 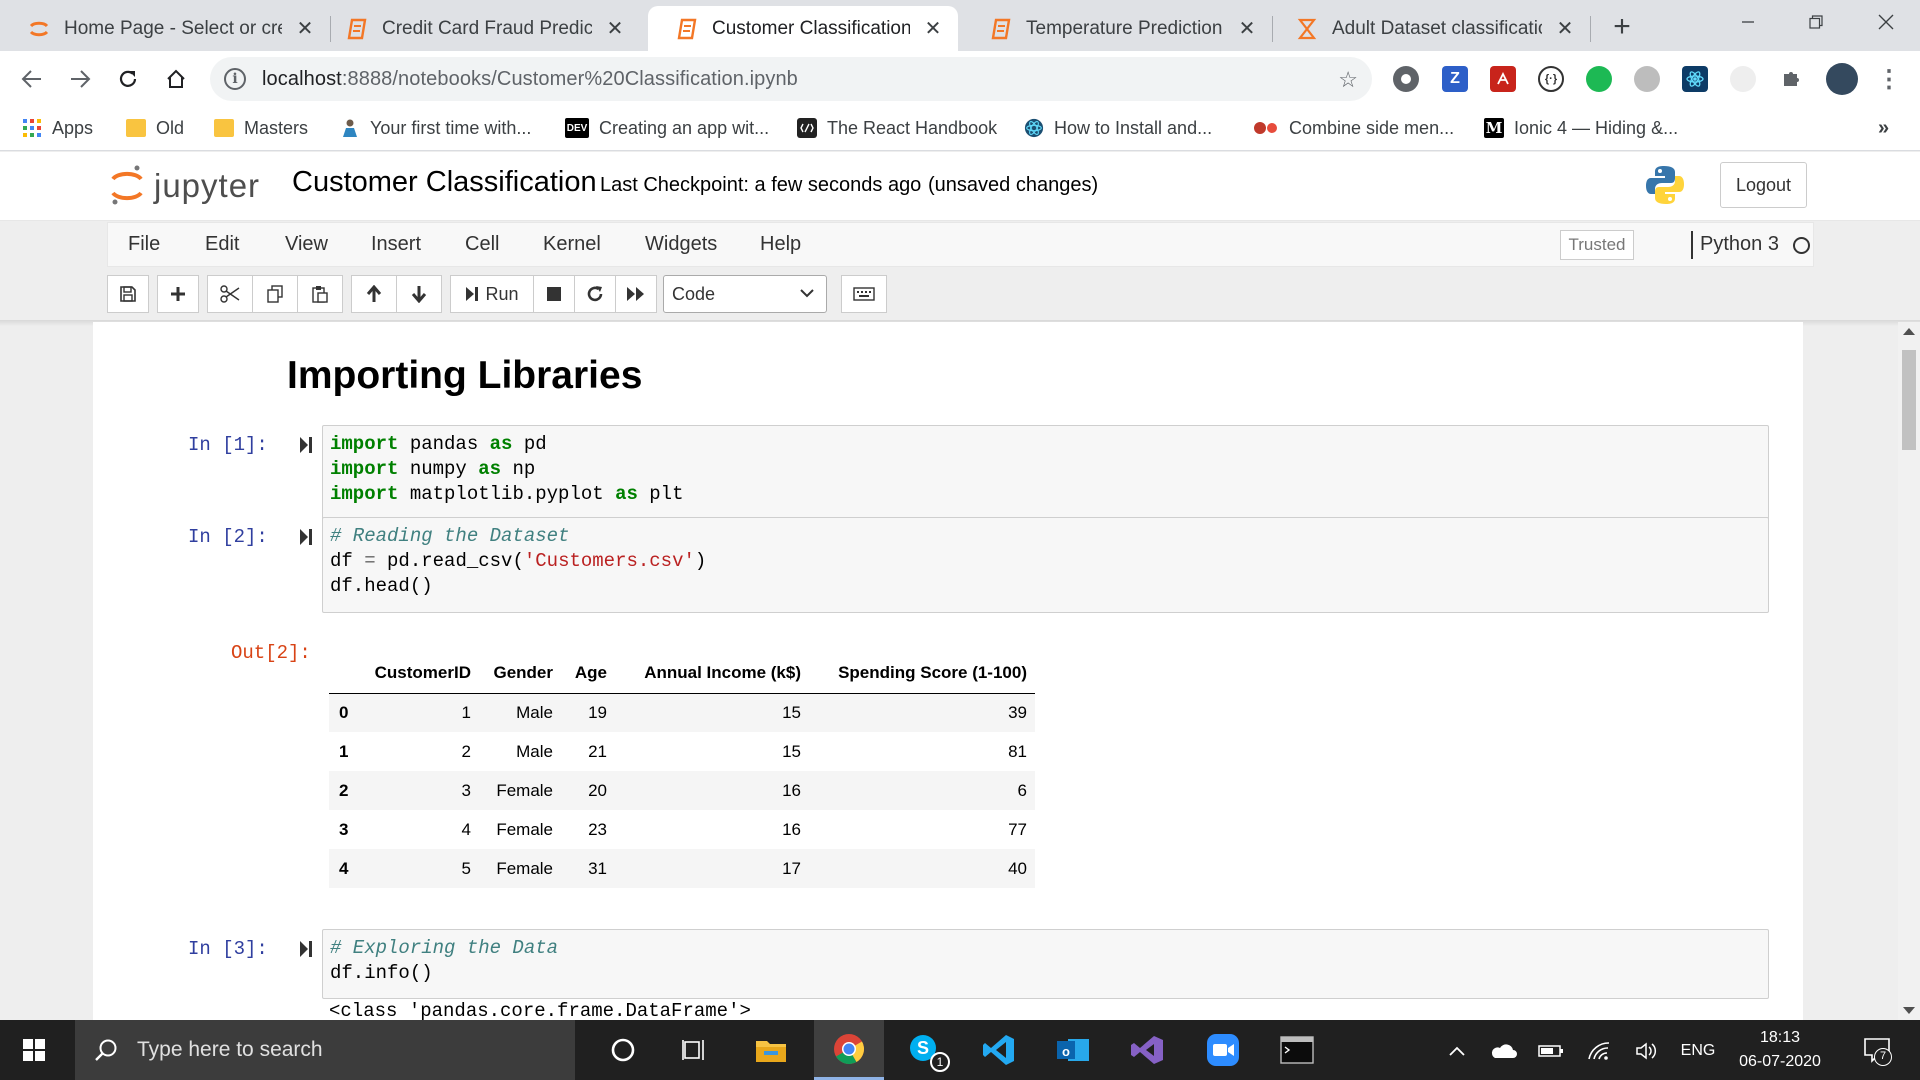 What do you see at coordinates (492, 294) in the screenshot?
I see `run-button: Run` at bounding box center [492, 294].